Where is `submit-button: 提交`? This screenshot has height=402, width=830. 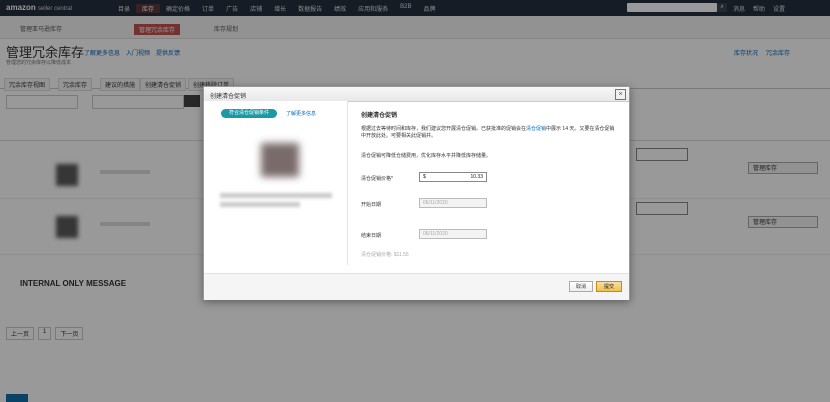
submit-button: 提交 is located at coordinates (609, 286).